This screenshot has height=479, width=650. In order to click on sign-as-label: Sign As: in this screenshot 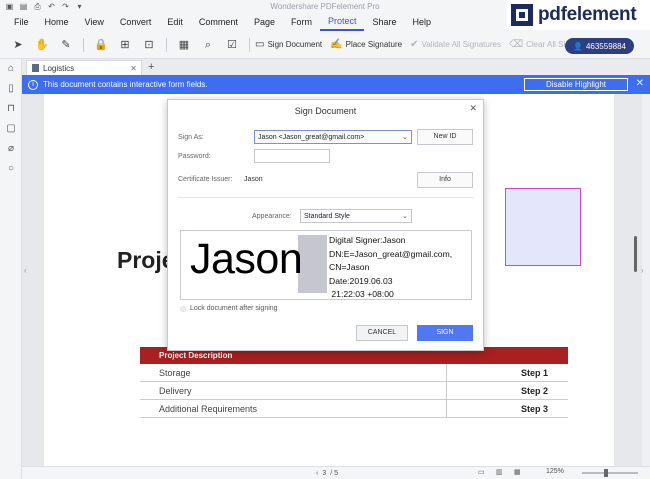, I will do `click(191, 137)`.